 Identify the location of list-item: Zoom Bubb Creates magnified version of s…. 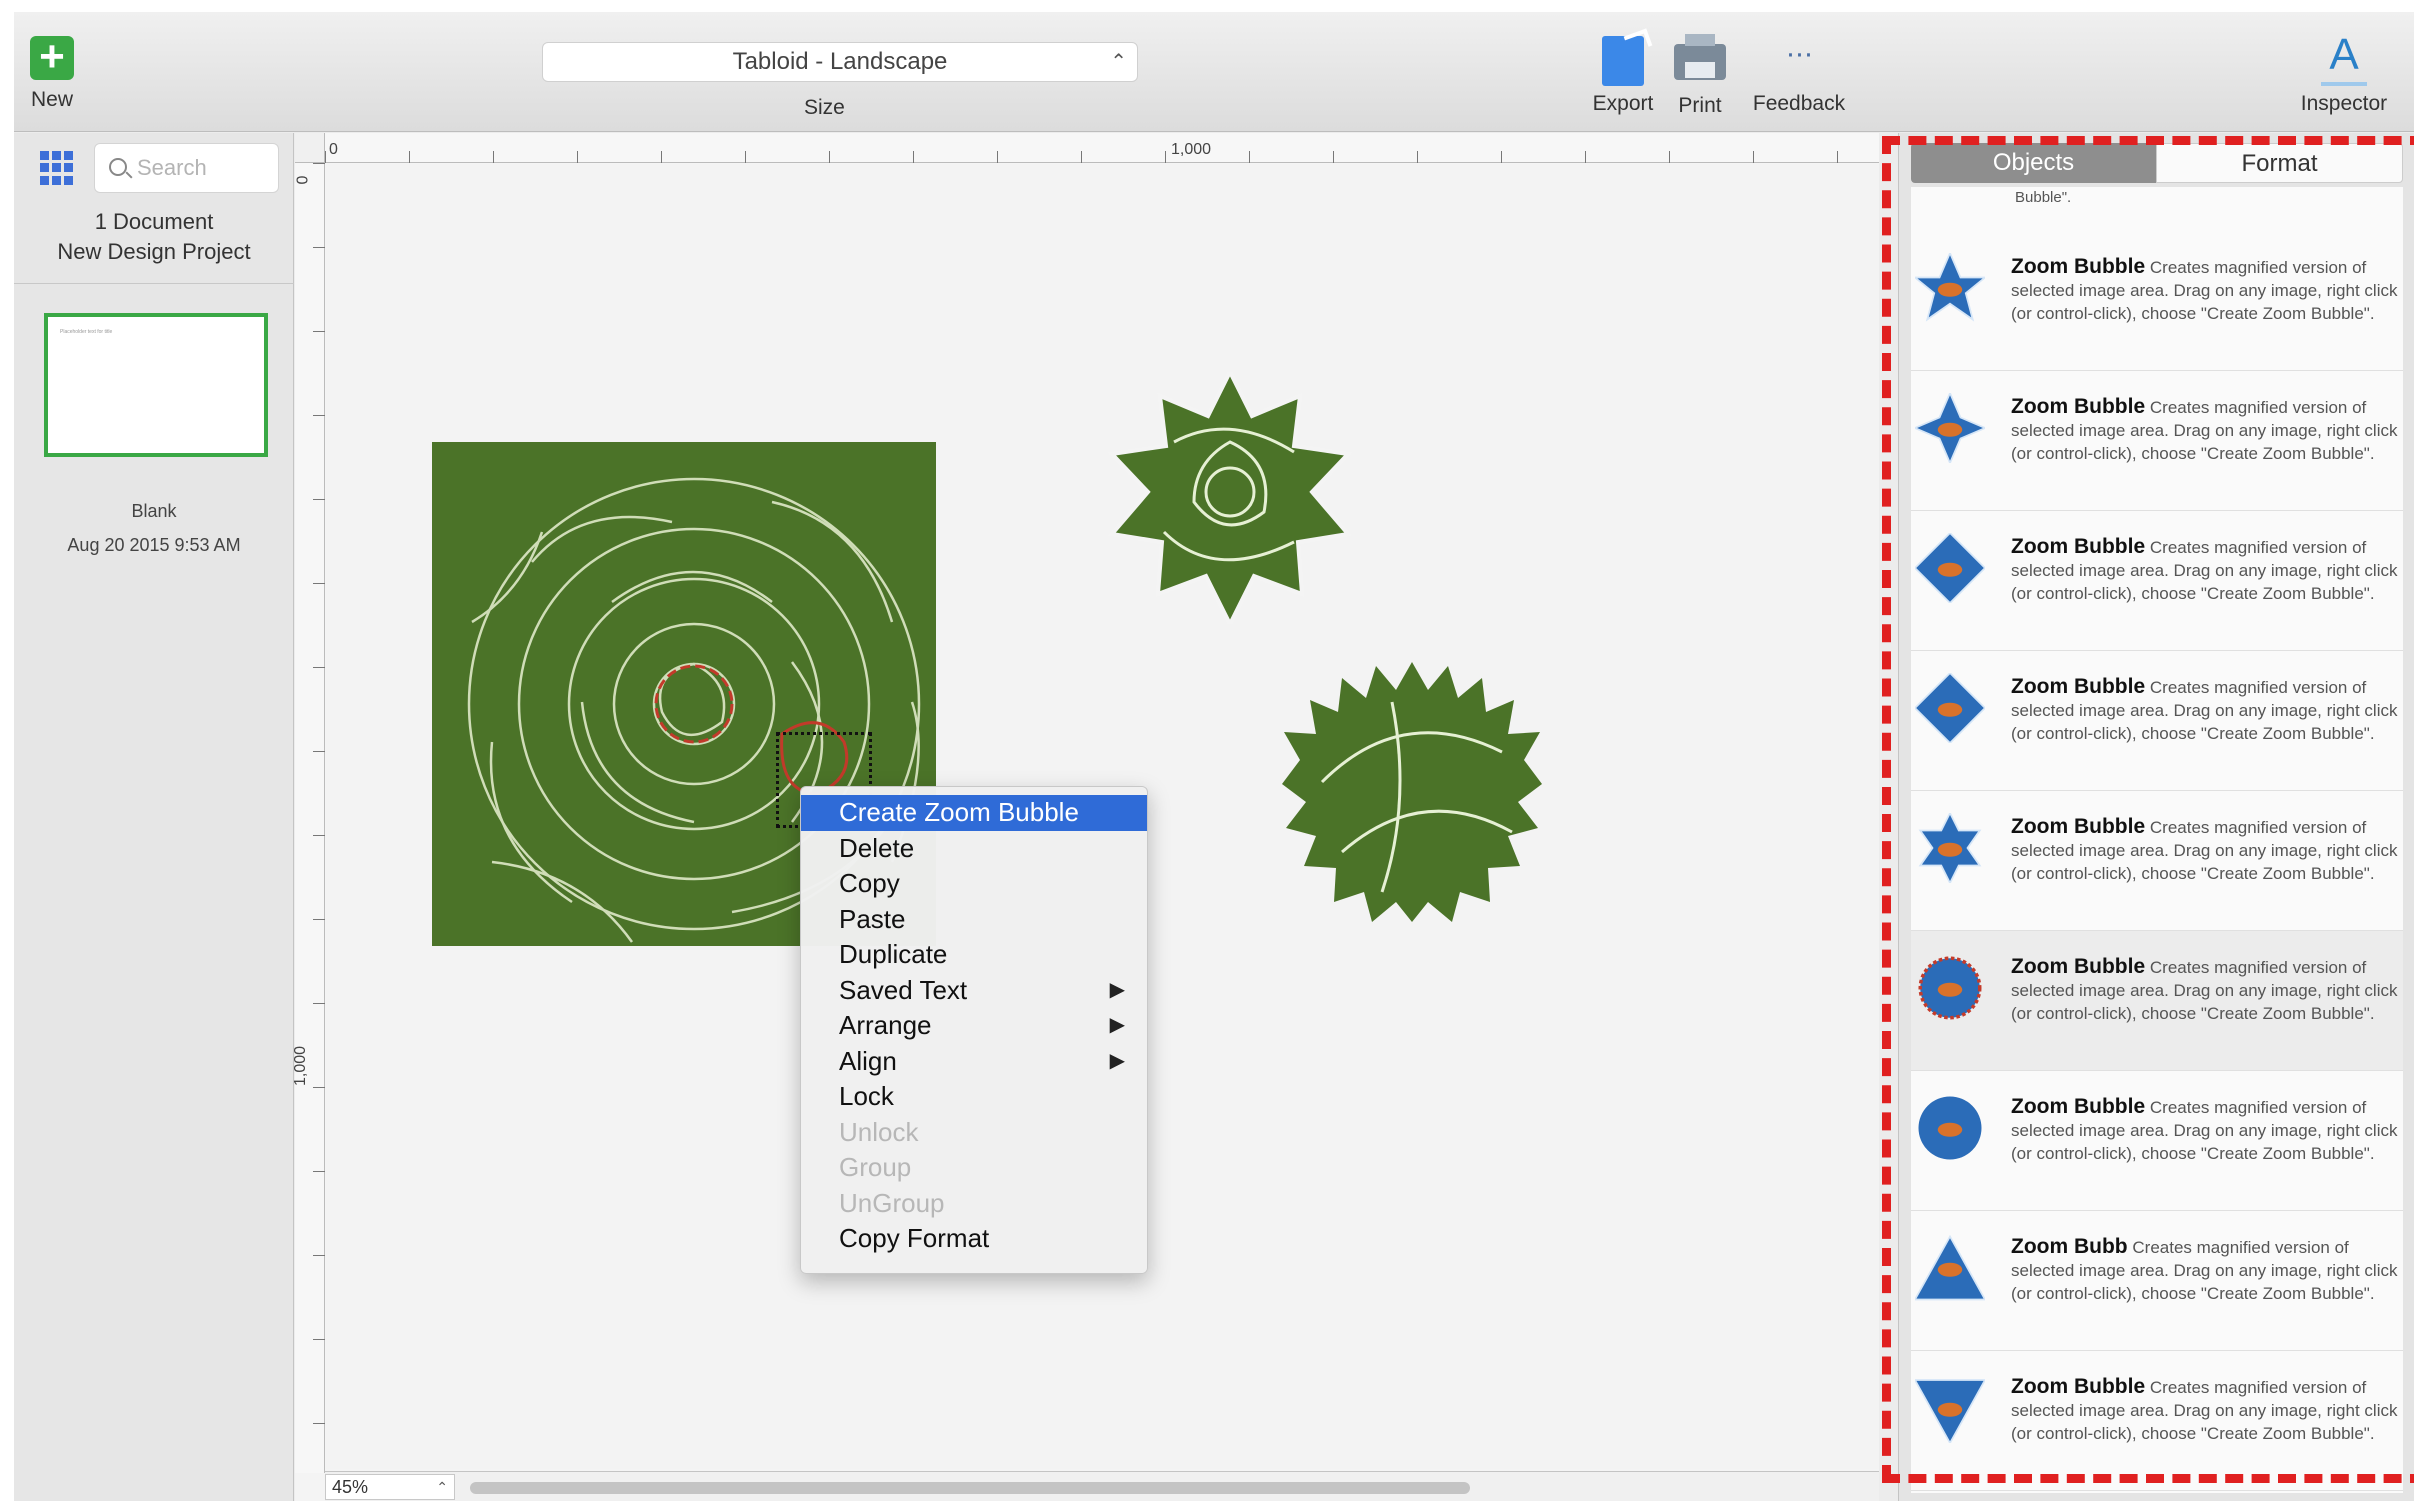
(2157, 1281).